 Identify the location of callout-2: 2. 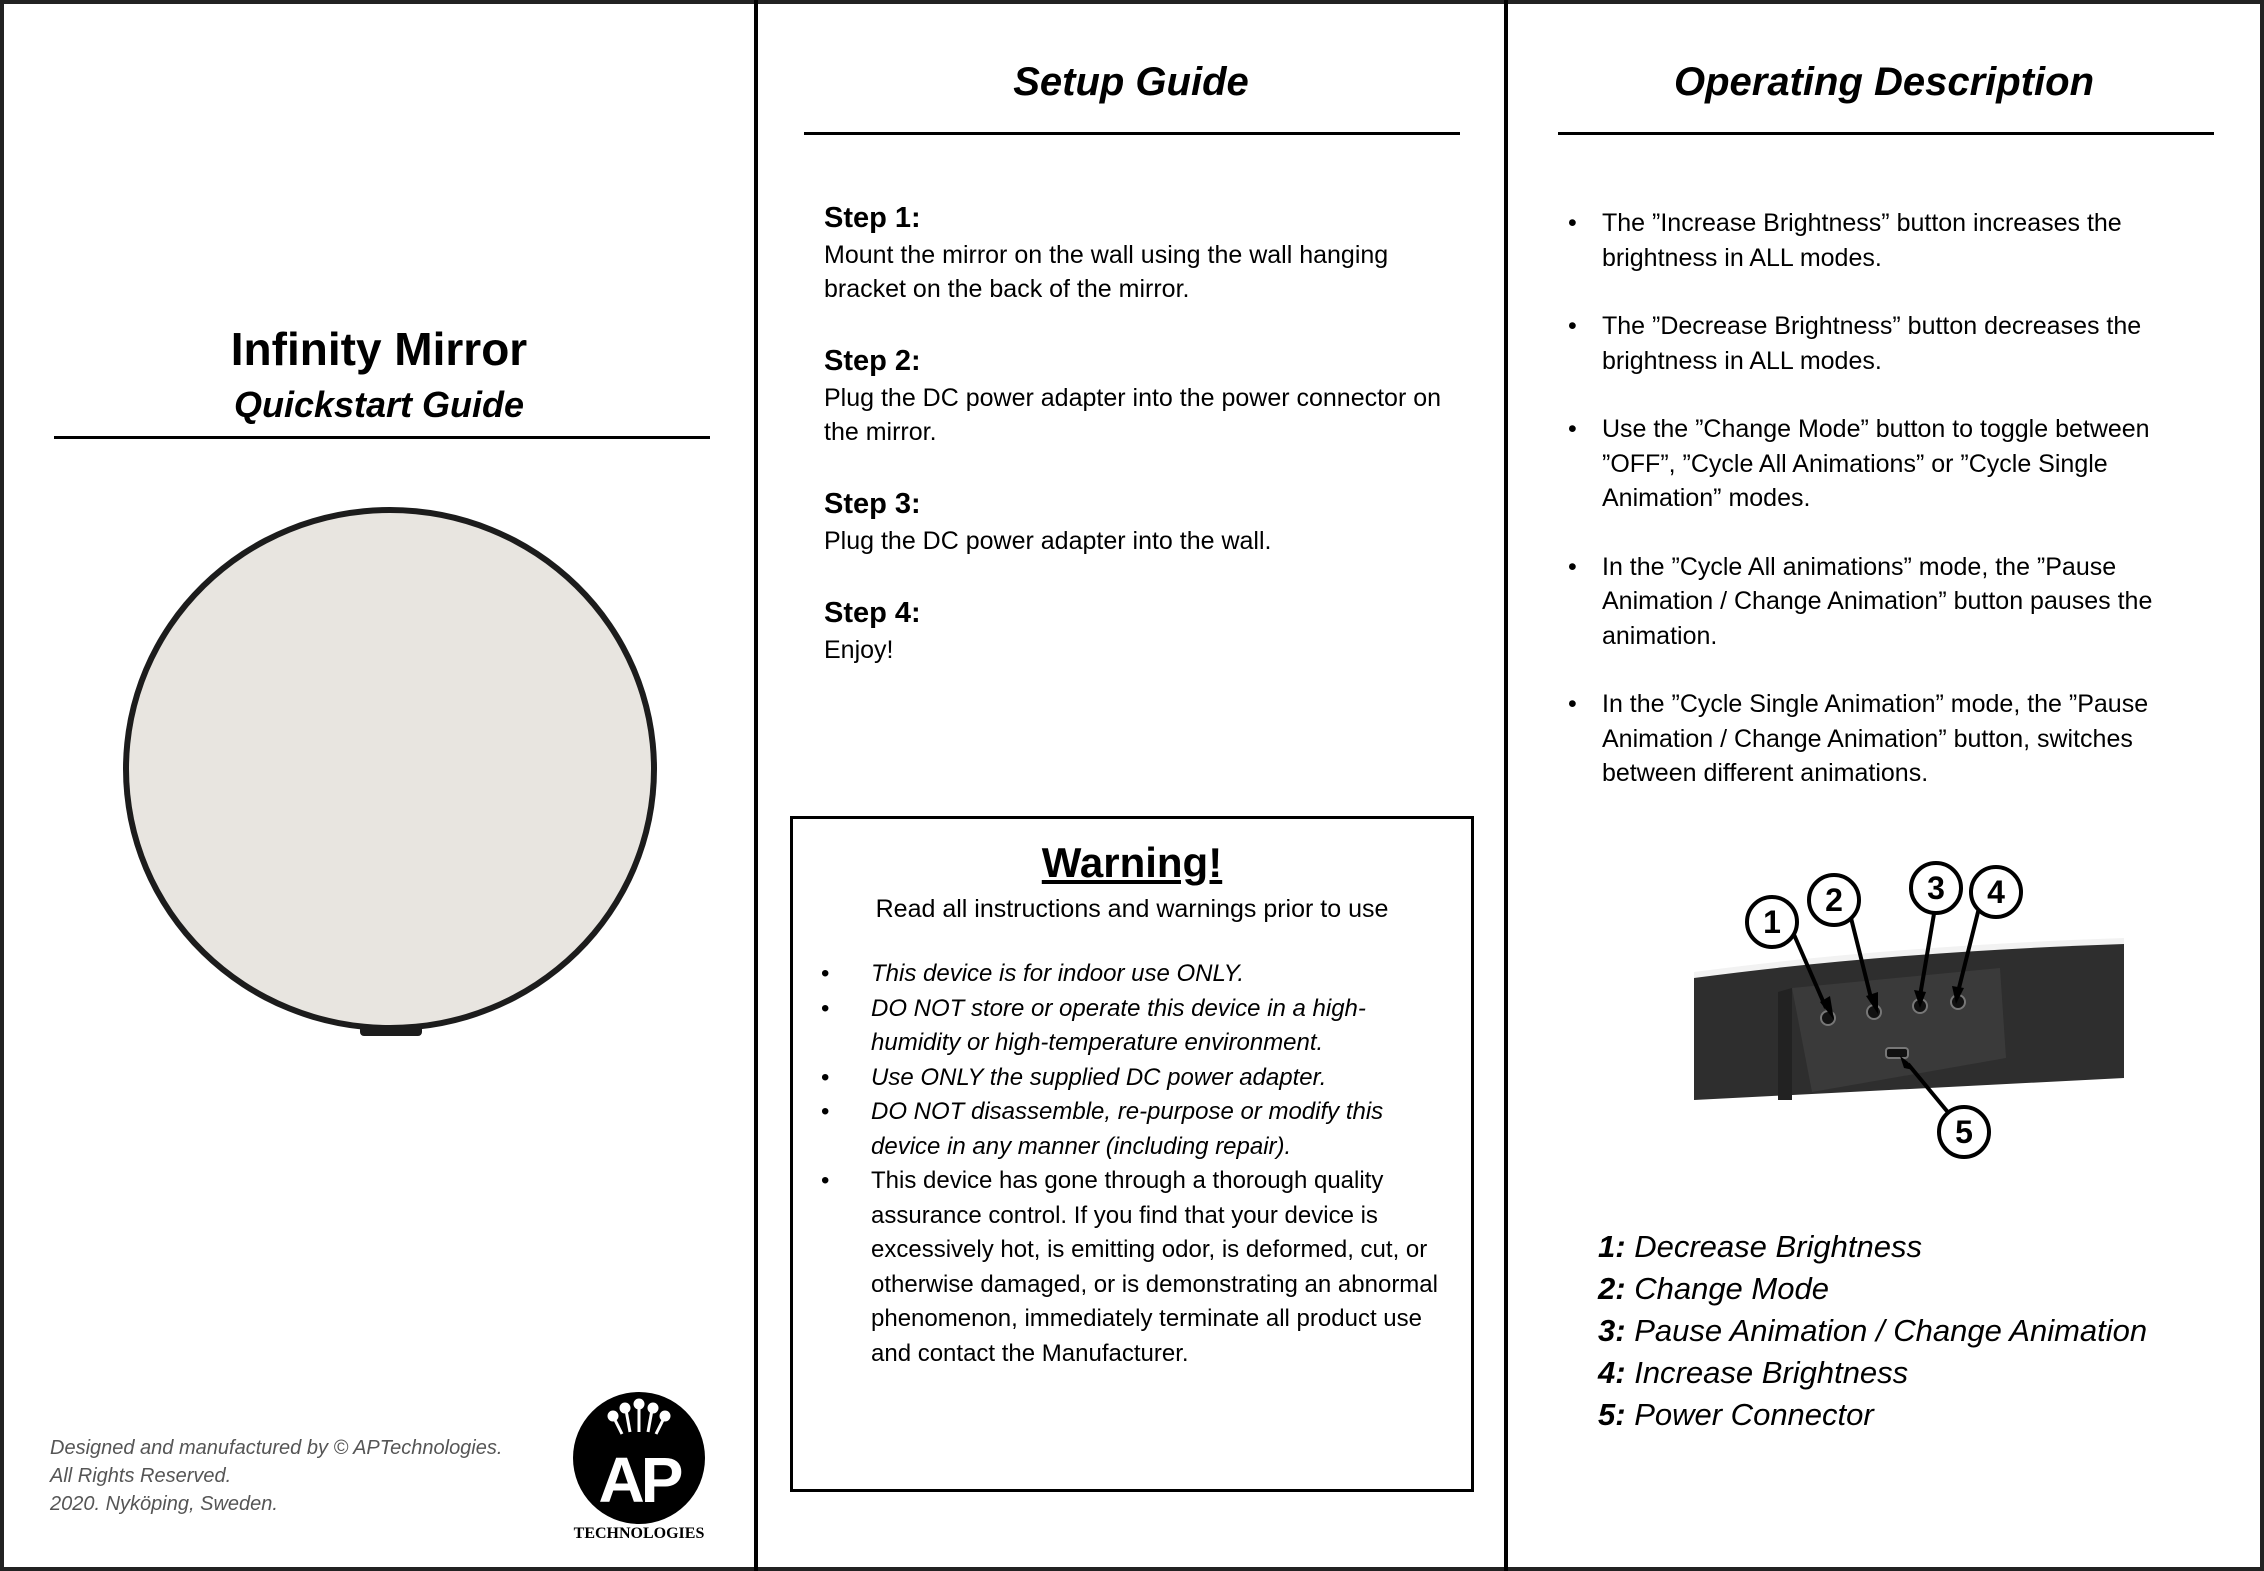
(1834, 900).